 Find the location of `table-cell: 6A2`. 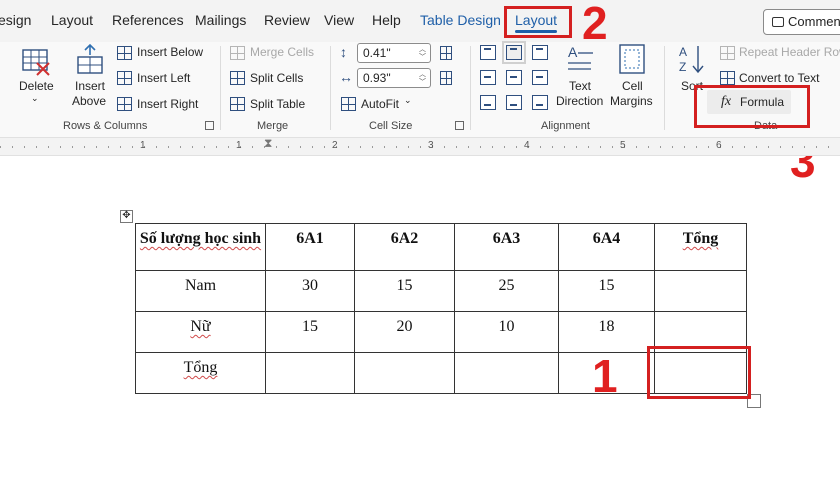

table-cell: 6A2 is located at coordinates (404, 247).